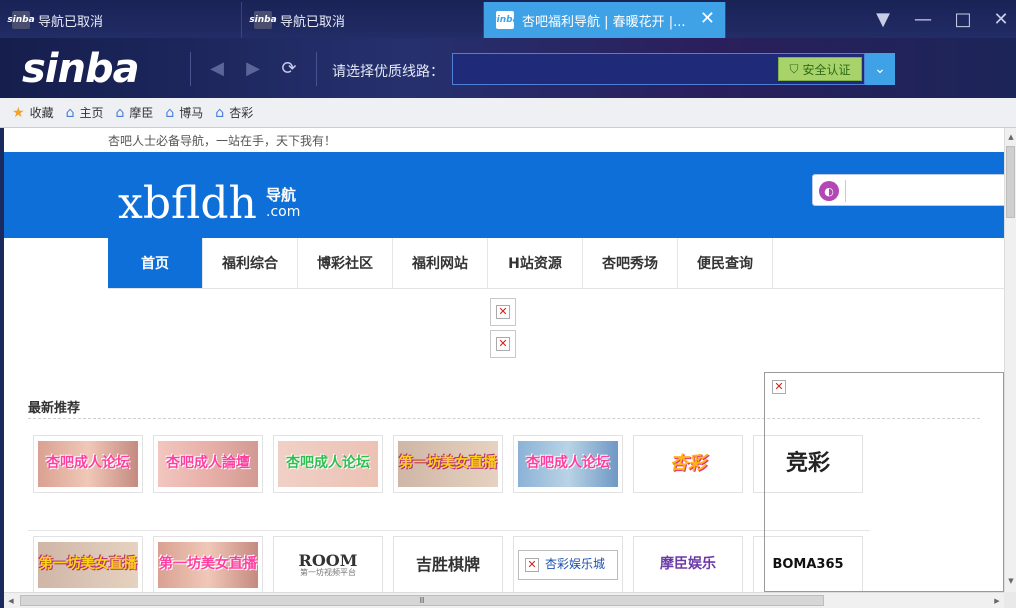 The image size is (1016, 608). What do you see at coordinates (826, 69) in the screenshot?
I see `cert-label: 安全认证` at bounding box center [826, 69].